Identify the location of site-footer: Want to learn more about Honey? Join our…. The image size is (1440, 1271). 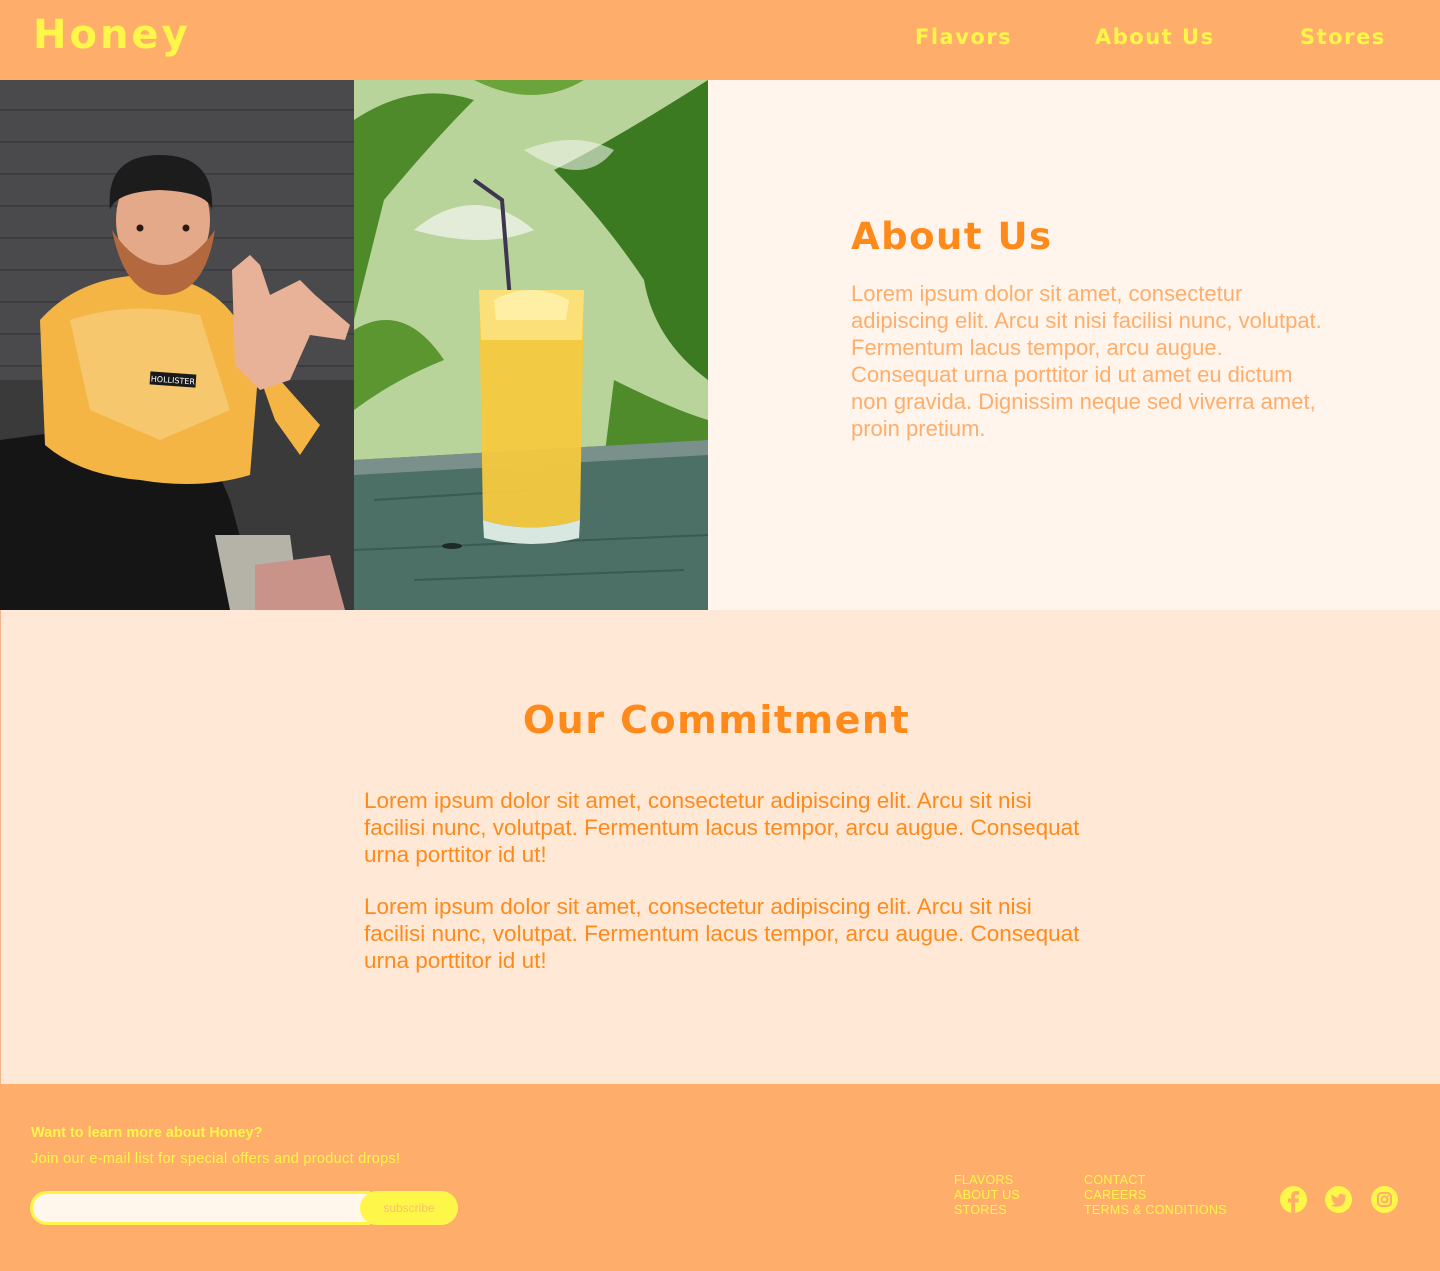
(720, 1177).